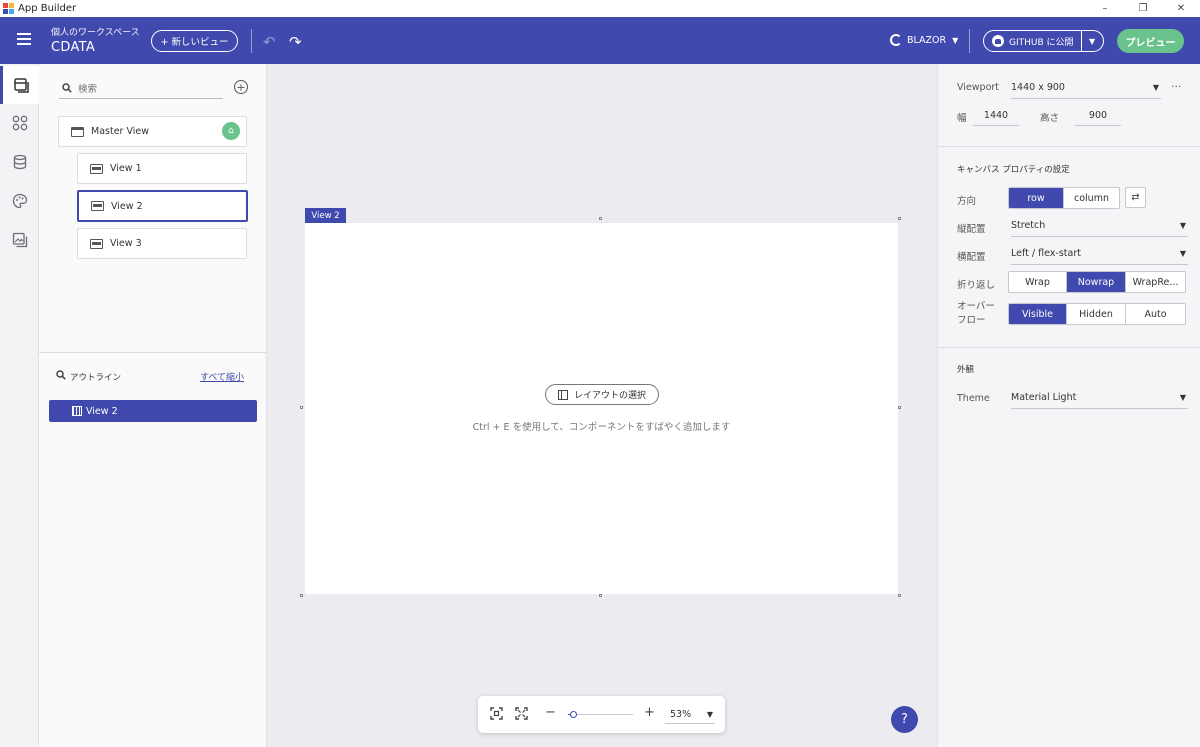  Describe the element at coordinates (1099, 226) in the screenshot. I see `vertical-align-select: Stretch ▼` at that location.